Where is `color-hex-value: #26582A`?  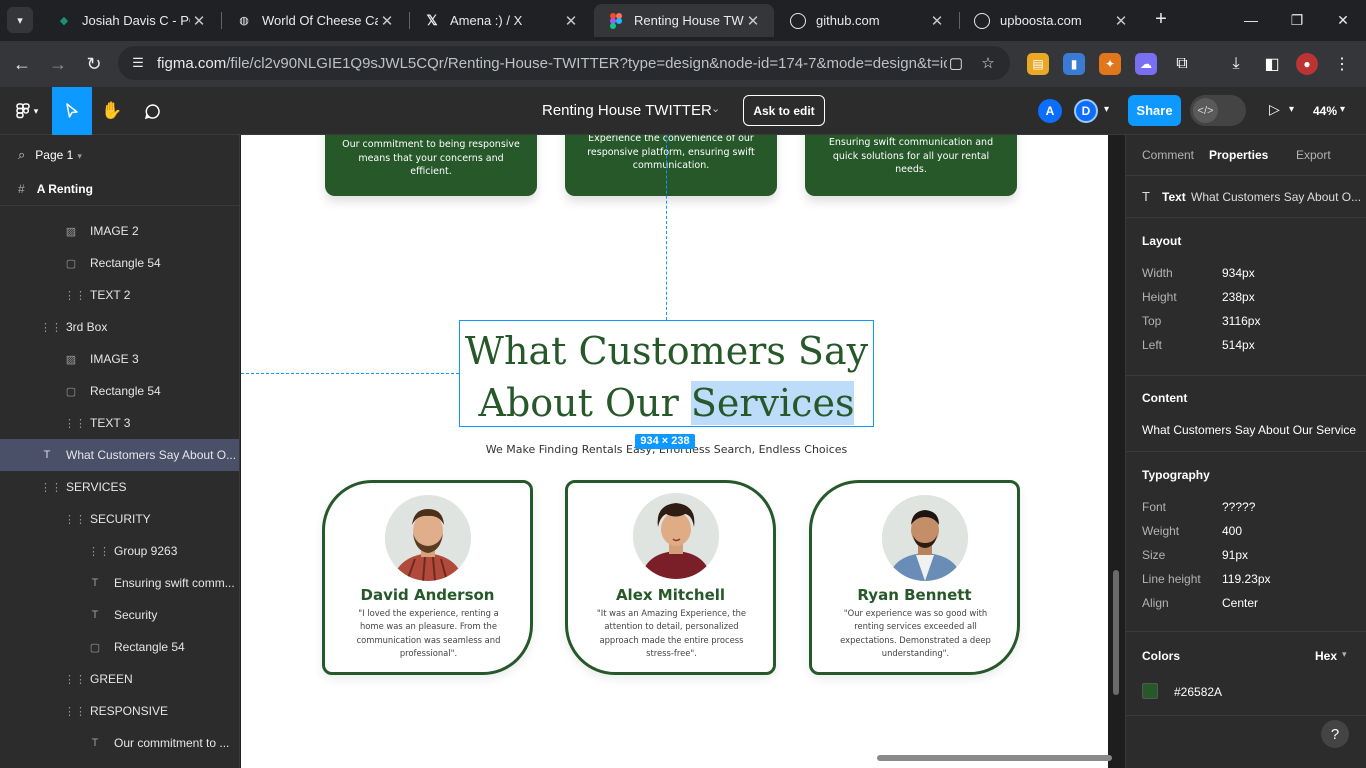 color-hex-value: #26582A is located at coordinates (1198, 692).